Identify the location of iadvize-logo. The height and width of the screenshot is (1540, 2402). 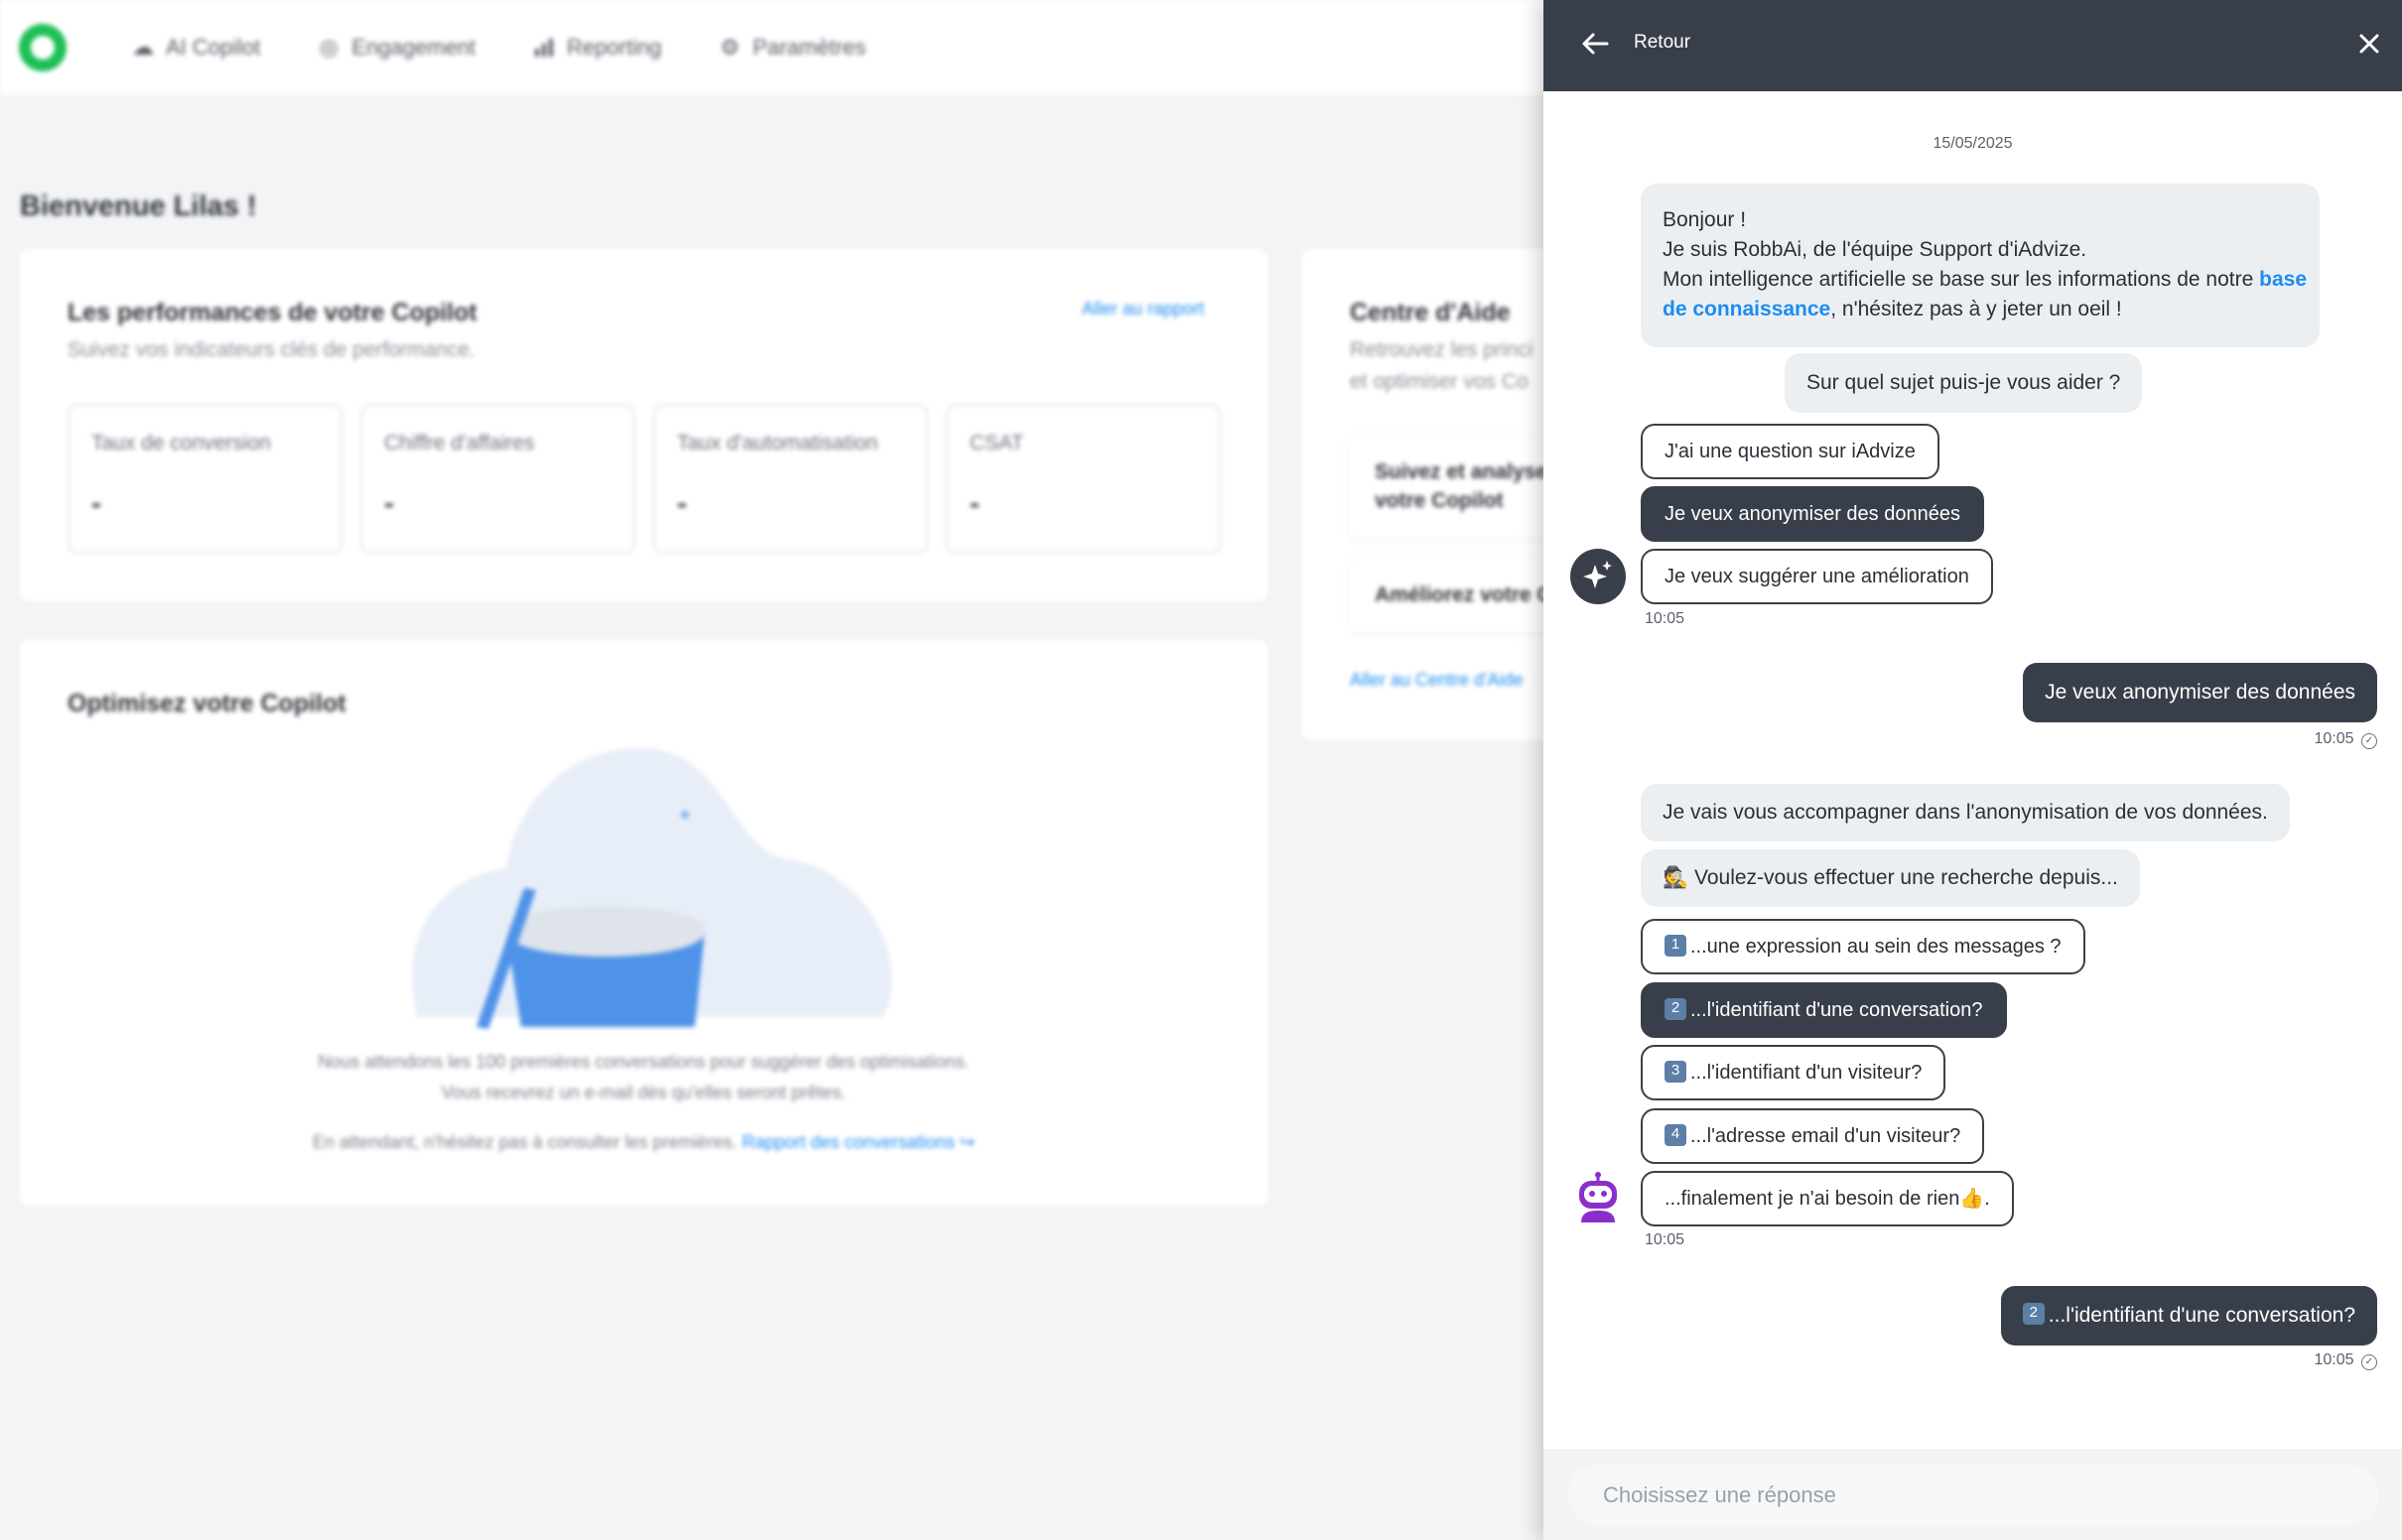
(43, 47).